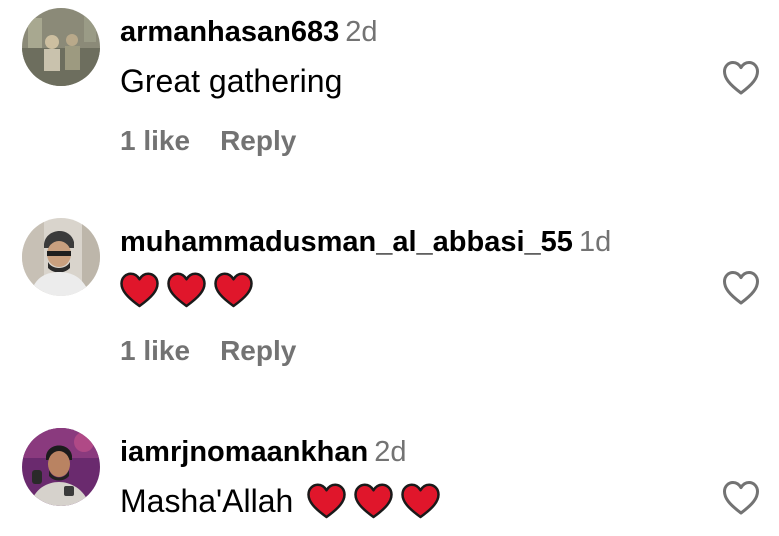 Image resolution: width=779 pixels, height=536 pixels. I want to click on comment-text, so click(186, 290).